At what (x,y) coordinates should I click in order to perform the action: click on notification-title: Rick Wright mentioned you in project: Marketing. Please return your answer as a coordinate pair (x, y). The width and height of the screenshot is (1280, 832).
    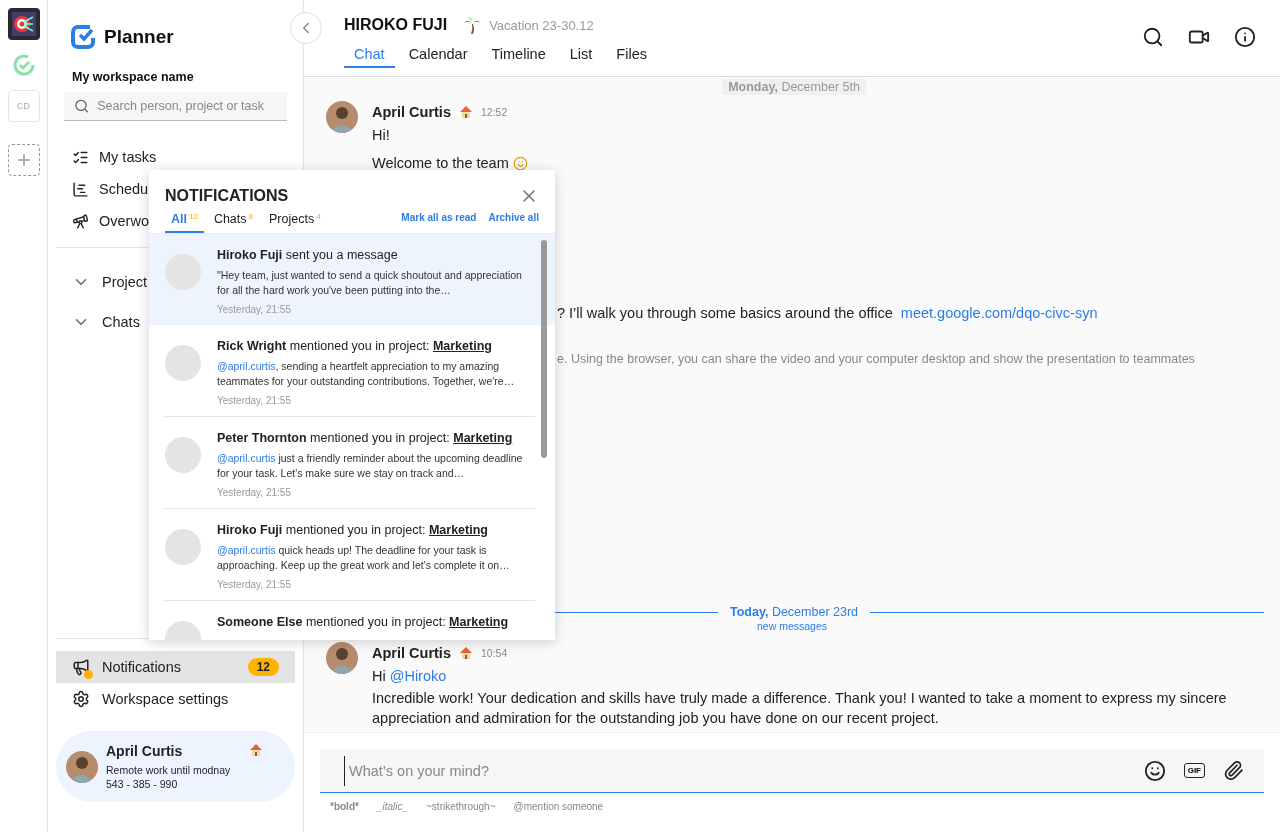
    Looking at the image, I should click on (355, 346).